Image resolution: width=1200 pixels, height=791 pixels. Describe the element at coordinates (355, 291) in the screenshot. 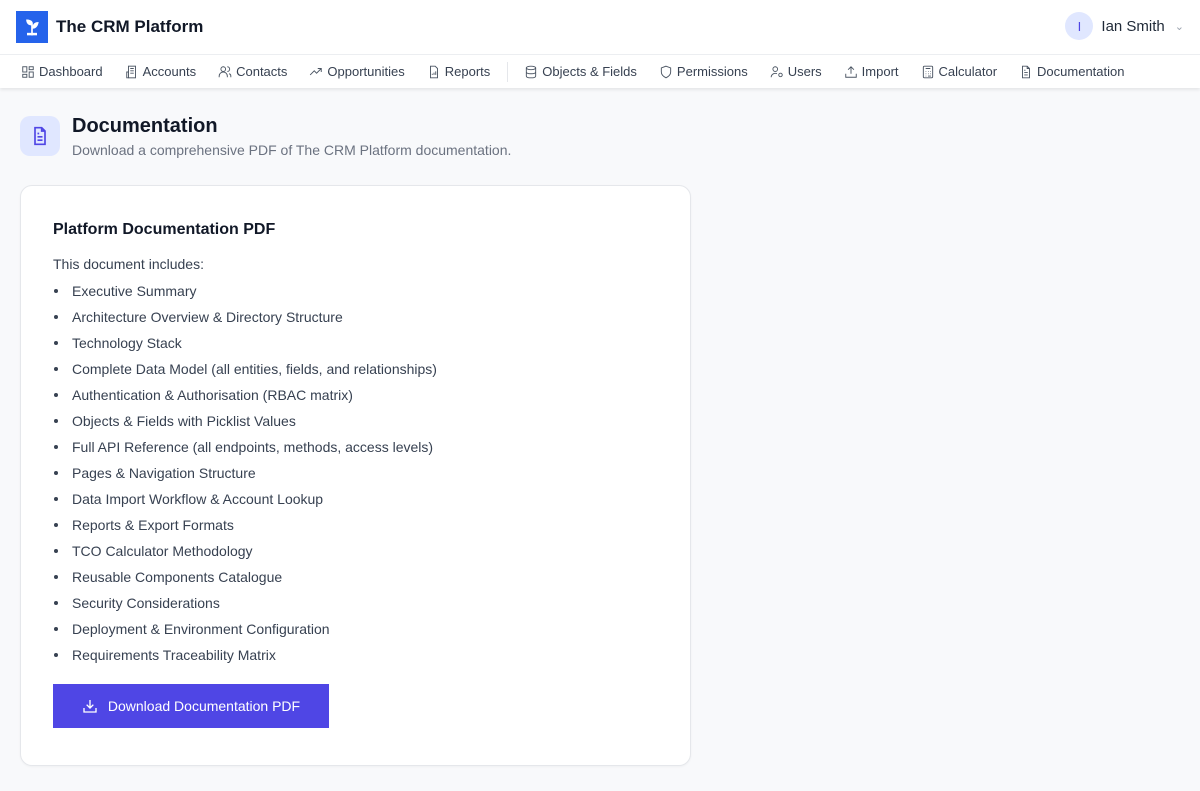

I see `list-item: Executive Summary` at that location.